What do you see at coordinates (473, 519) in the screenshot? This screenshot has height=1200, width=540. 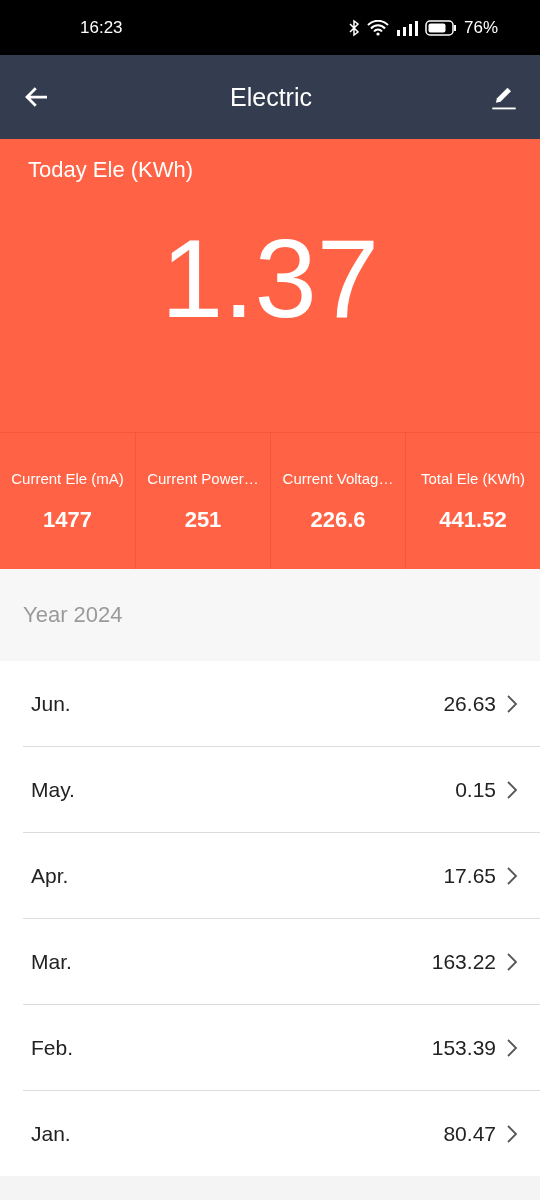 I see `stat-value: 441.52` at bounding box center [473, 519].